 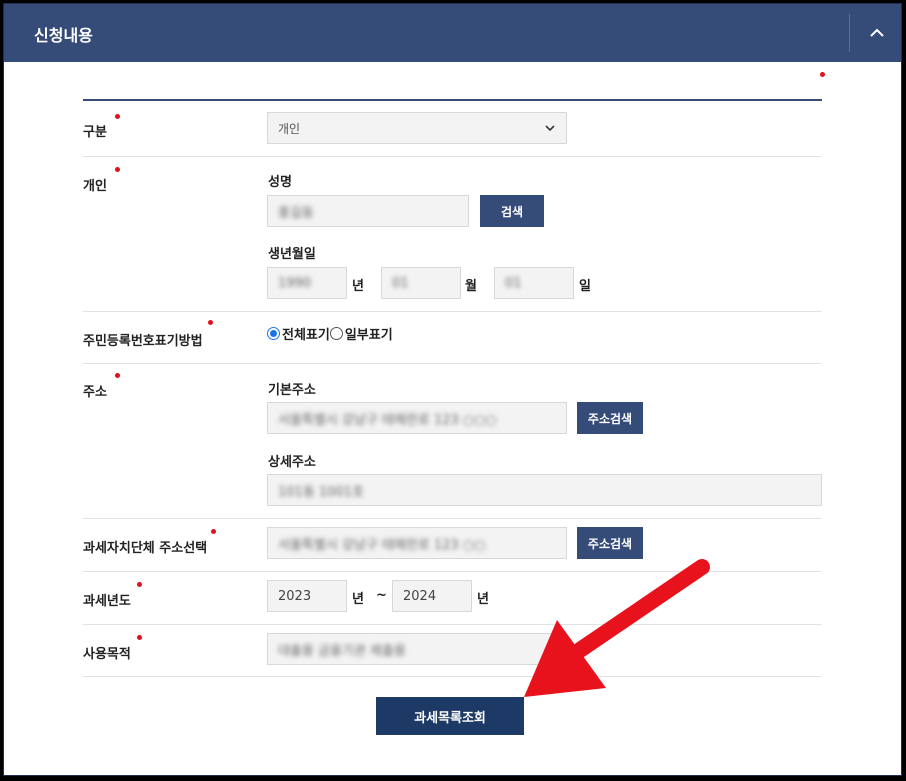 What do you see at coordinates (421, 283) in the screenshot?
I see `birth-month-input: 01` at bounding box center [421, 283].